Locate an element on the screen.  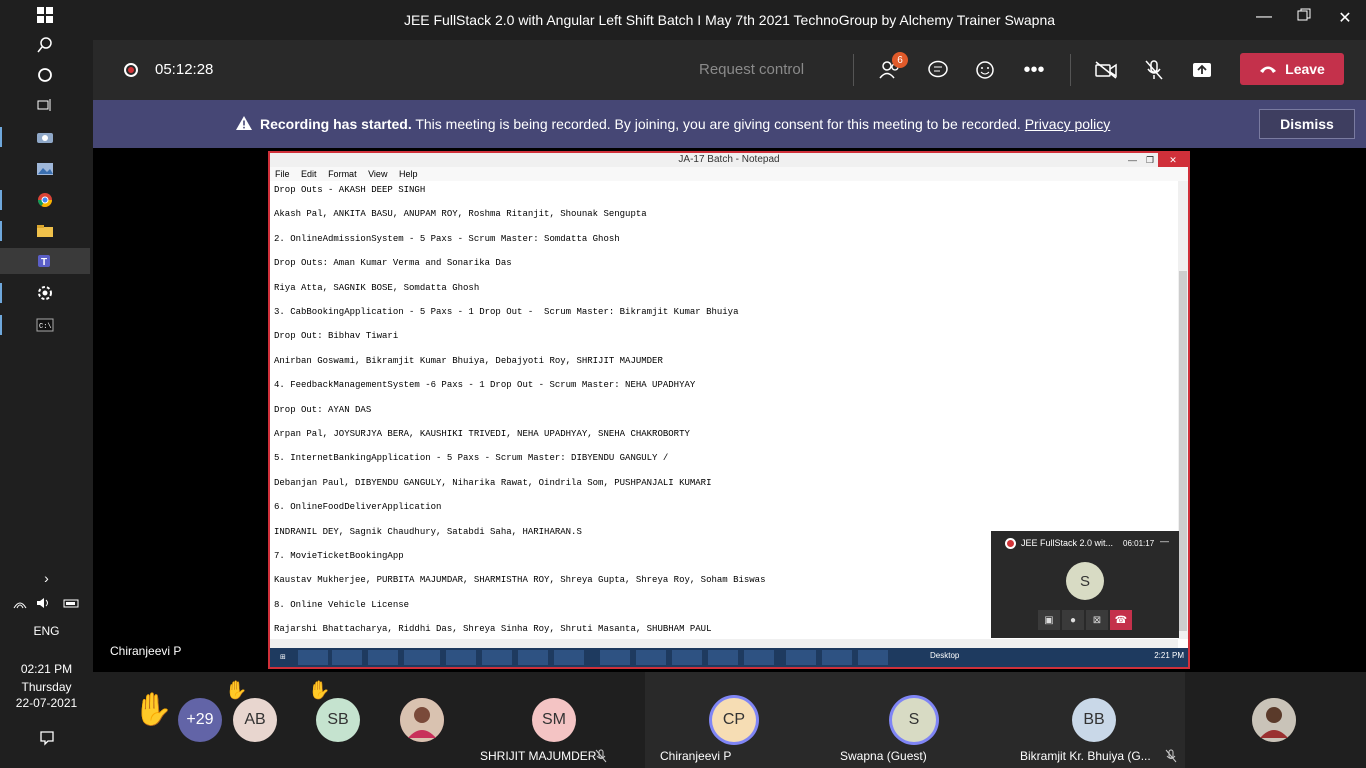
mini-meeting-time: 06:01:17 is located at coordinates (1139, 543).